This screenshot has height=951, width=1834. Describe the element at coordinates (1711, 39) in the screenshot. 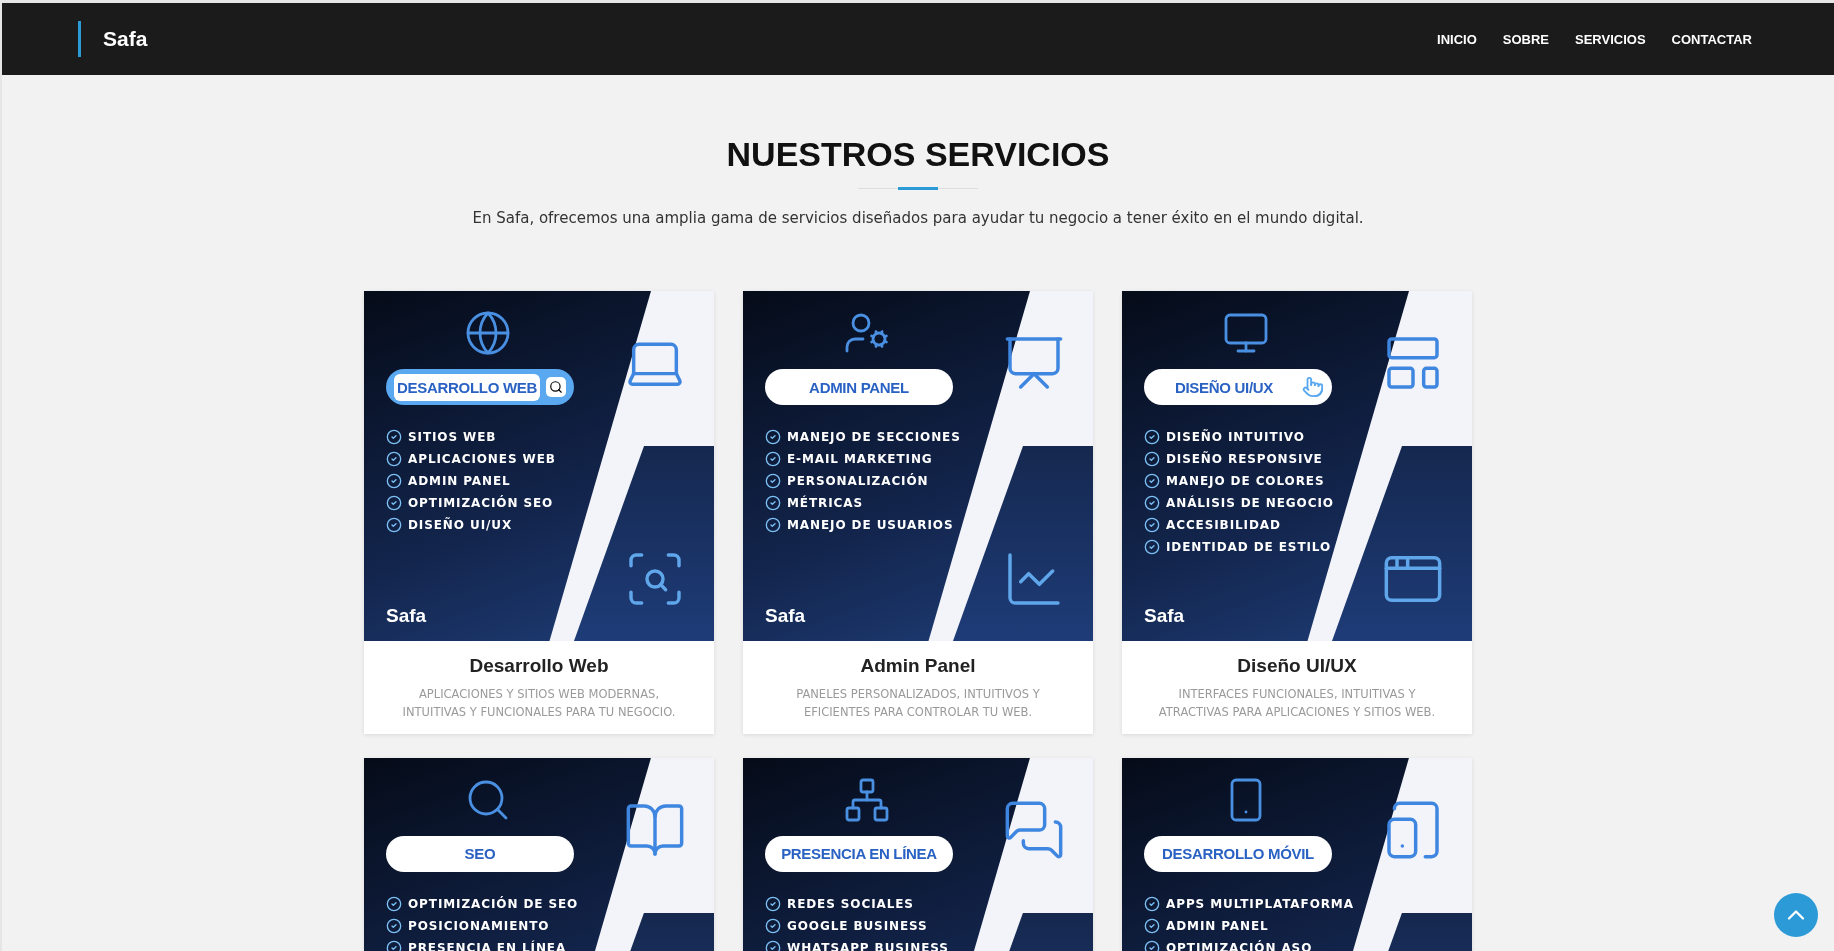

I see `nav-link: CONTACTAR` at that location.